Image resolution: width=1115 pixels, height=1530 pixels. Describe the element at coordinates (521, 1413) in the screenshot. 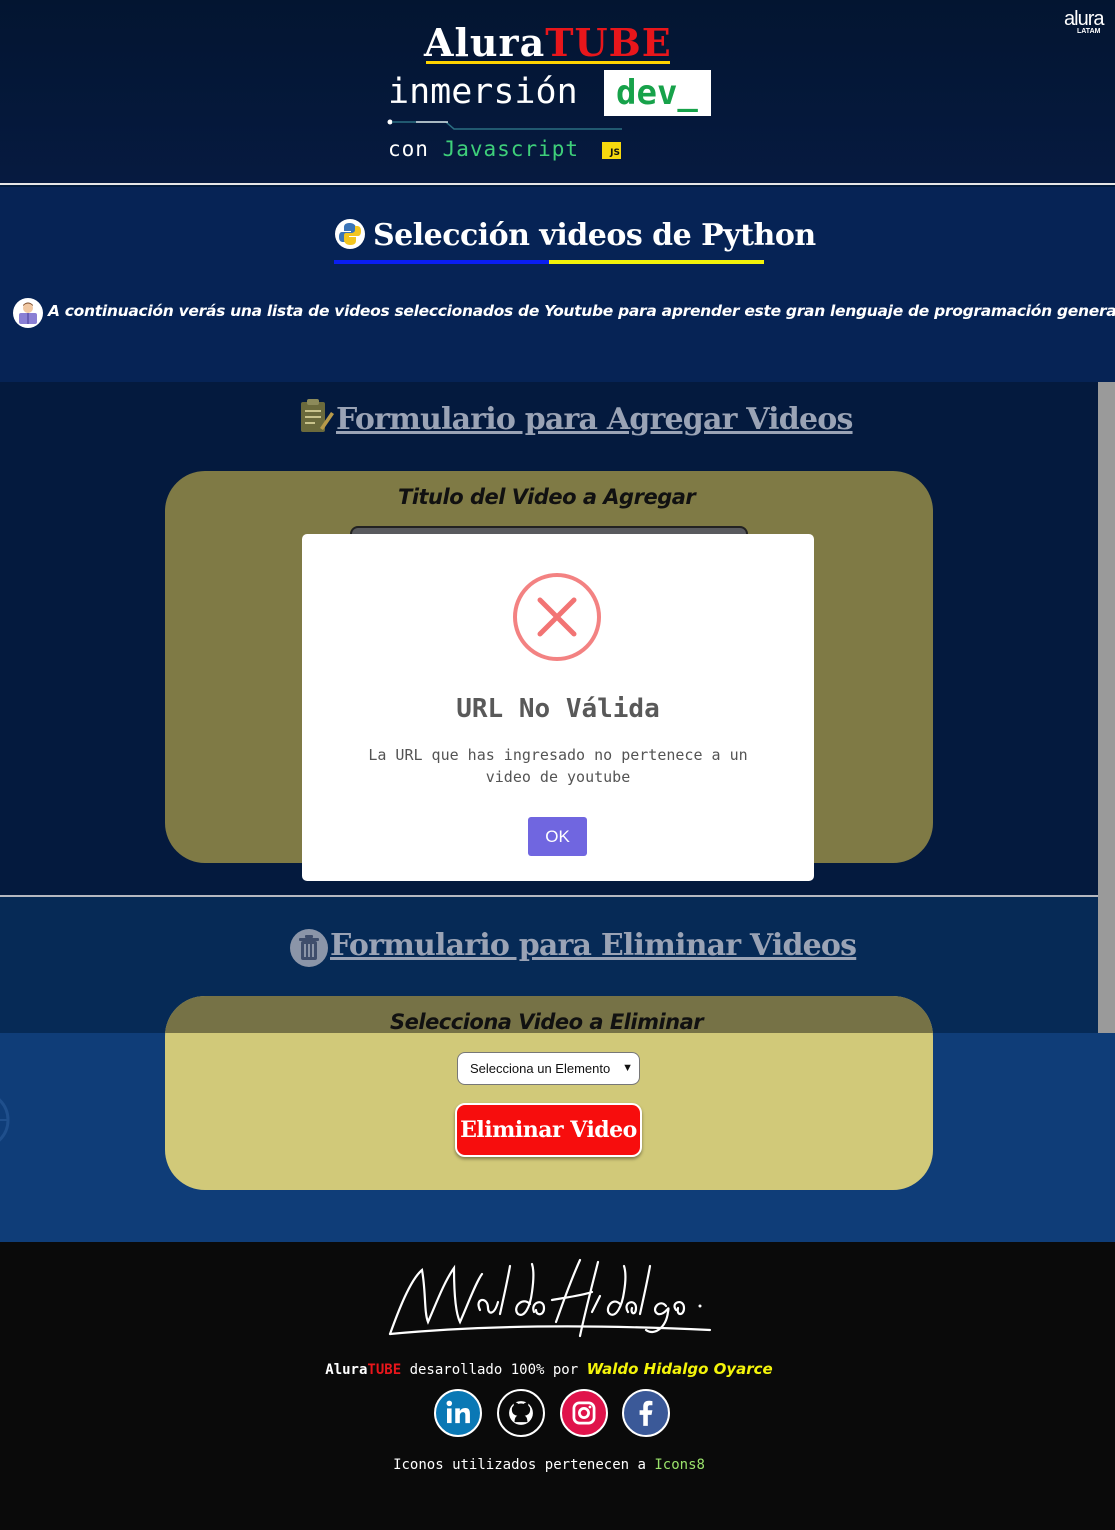

I see `github-icon` at that location.